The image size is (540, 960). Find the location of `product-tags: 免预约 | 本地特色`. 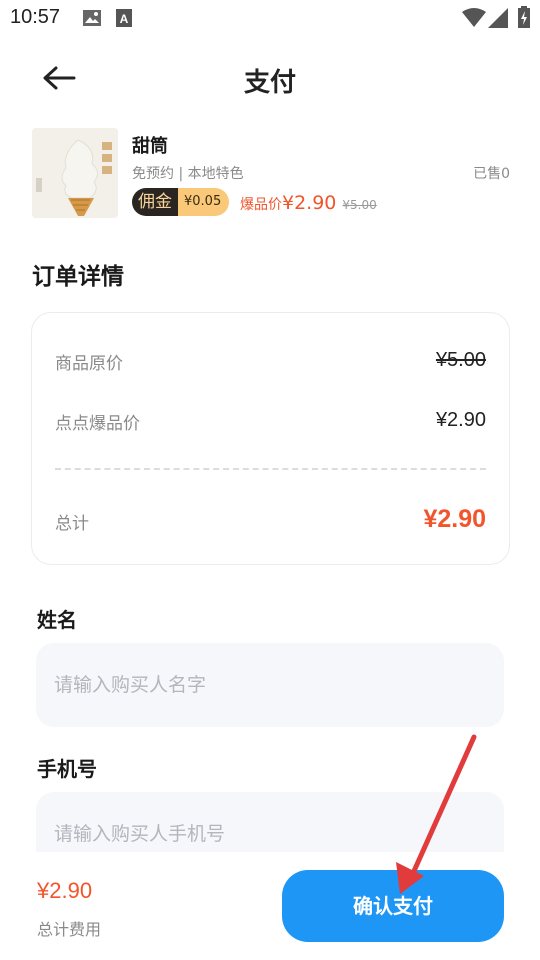

product-tags: 免预约 | 本地特色 is located at coordinates (188, 174).